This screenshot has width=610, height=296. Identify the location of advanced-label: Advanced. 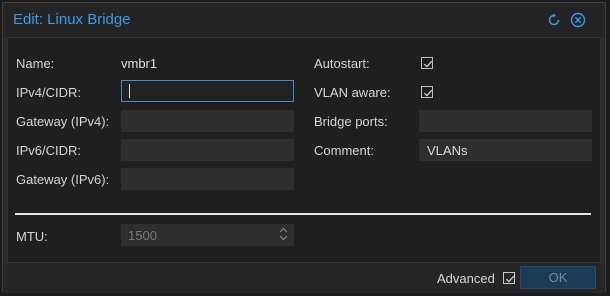
(466, 278).